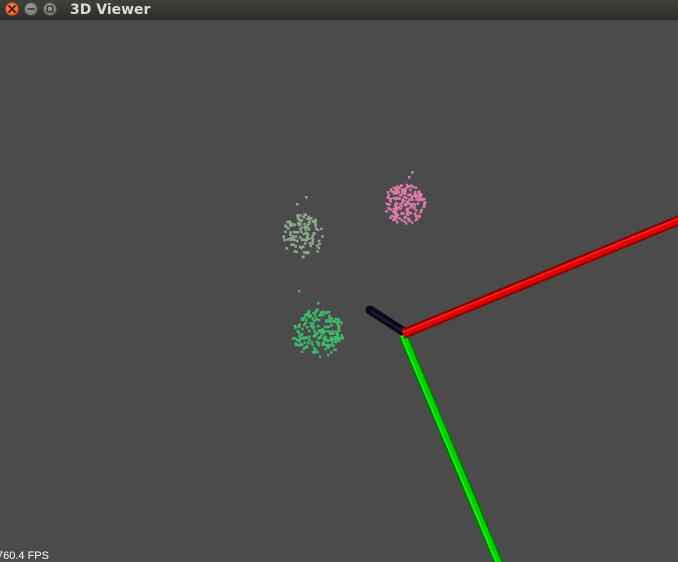  What do you see at coordinates (339, 10) in the screenshot?
I see `title-bar: 3D Viewer` at bounding box center [339, 10].